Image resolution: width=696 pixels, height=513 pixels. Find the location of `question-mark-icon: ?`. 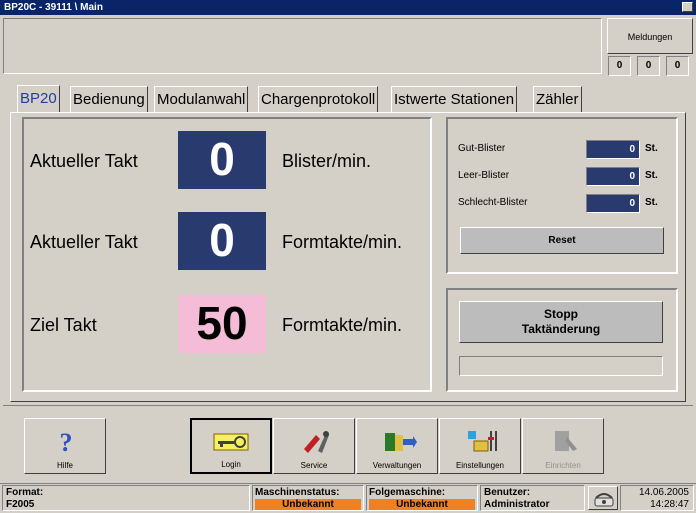

question-mark-icon: ? is located at coordinates (65, 442).